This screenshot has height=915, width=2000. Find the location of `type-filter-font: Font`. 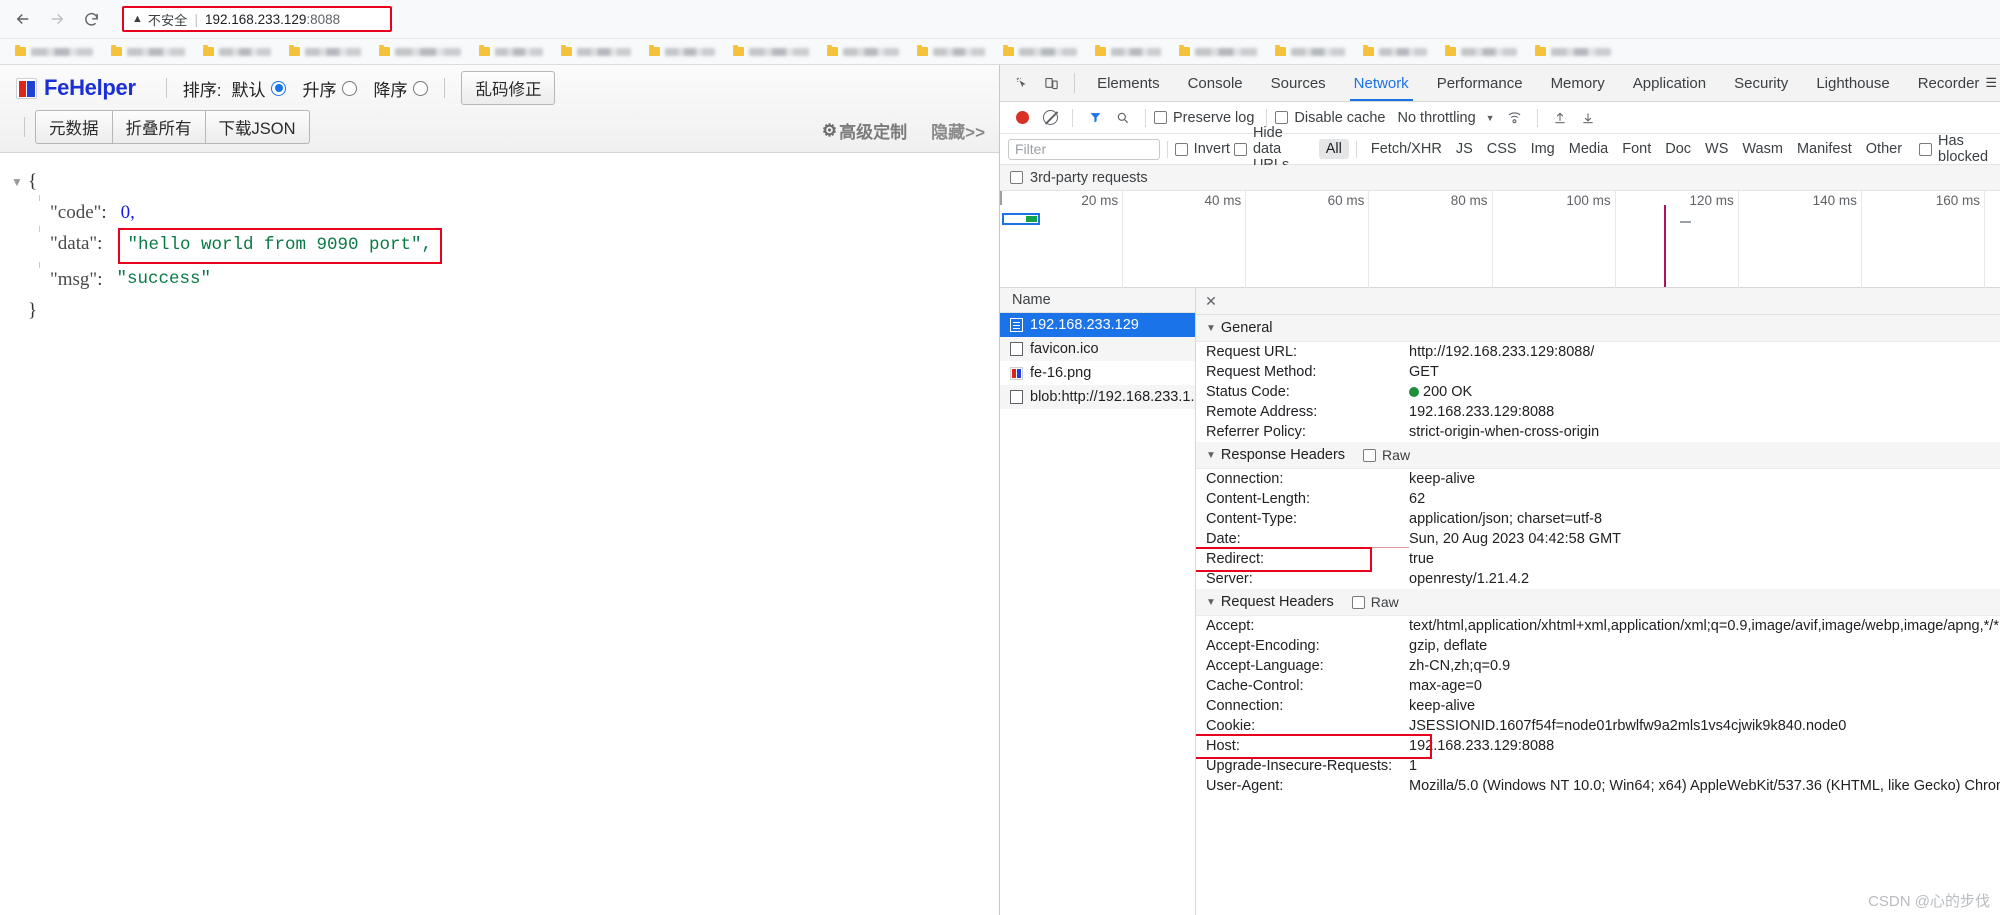

type-filter-font: Font is located at coordinates (1636, 149).